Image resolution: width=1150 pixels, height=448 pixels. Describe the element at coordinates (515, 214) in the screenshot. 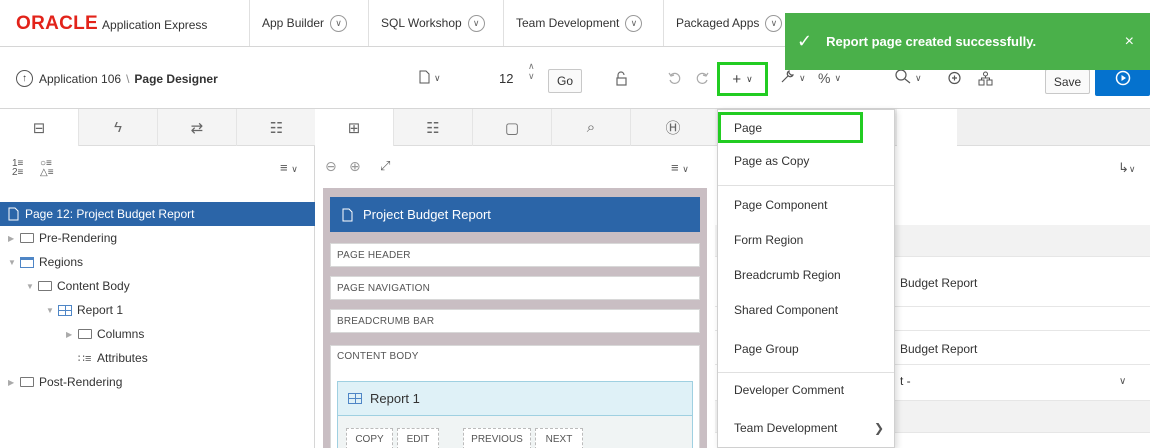

I see `canvas-page-title: Project Budget Report` at that location.